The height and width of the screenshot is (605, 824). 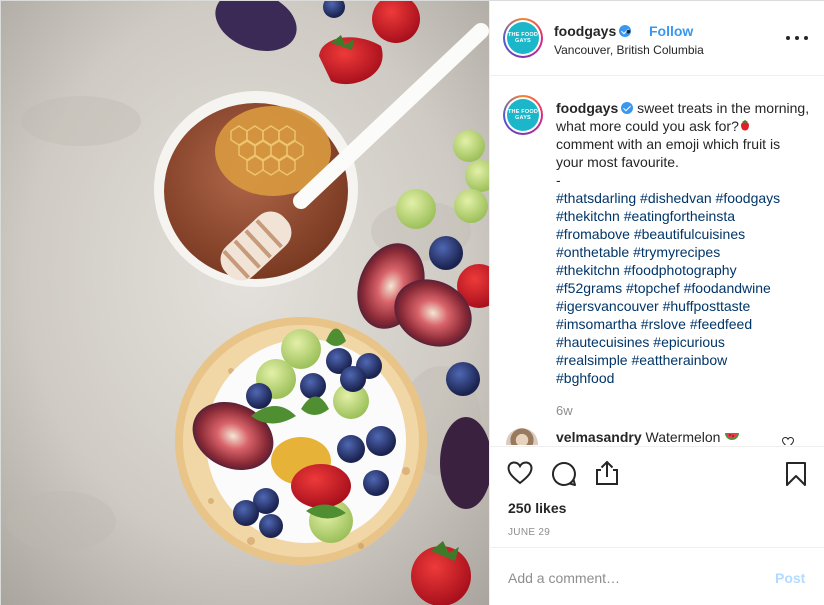 I want to click on hashtag-line: #onthetable #trymyrecipes, so click(x=683, y=252).